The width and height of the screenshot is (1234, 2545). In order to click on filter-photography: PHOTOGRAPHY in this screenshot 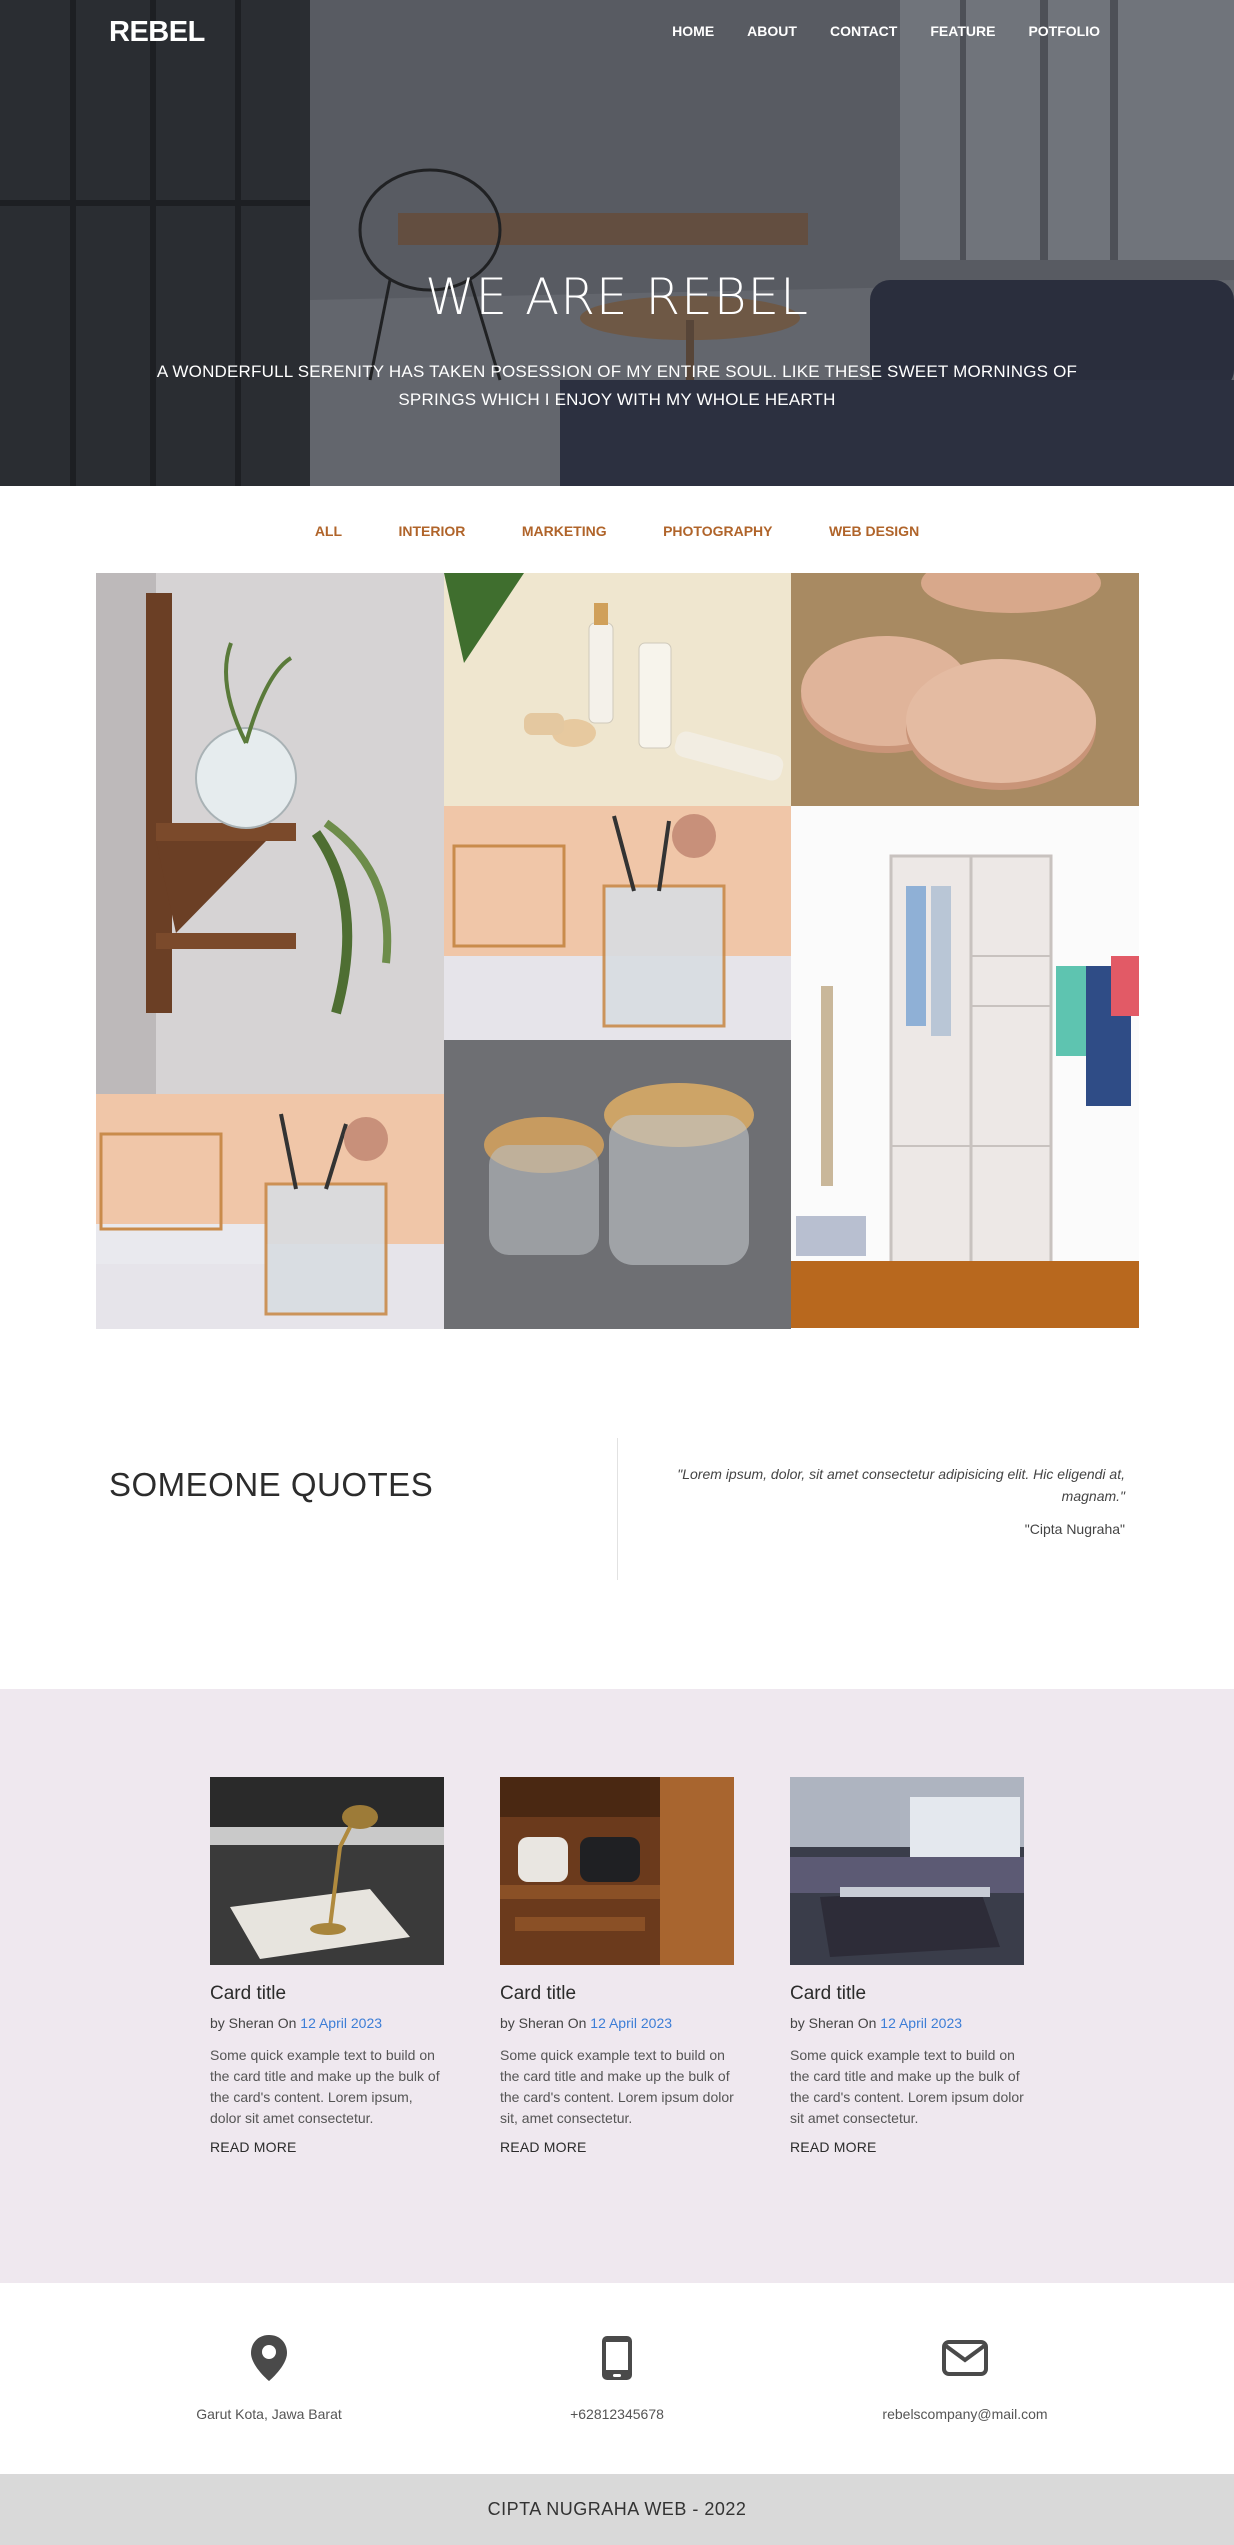, I will do `click(717, 531)`.